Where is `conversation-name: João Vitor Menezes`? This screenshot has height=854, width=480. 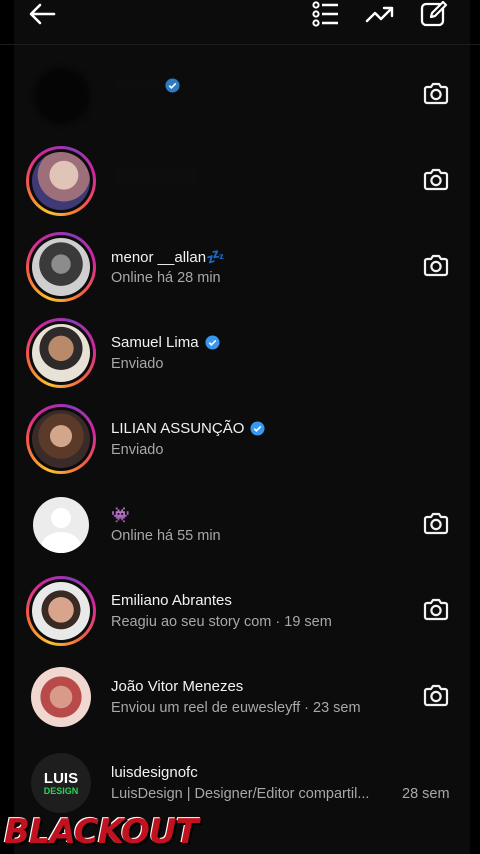 conversation-name: João Vitor Menezes is located at coordinates (177, 686).